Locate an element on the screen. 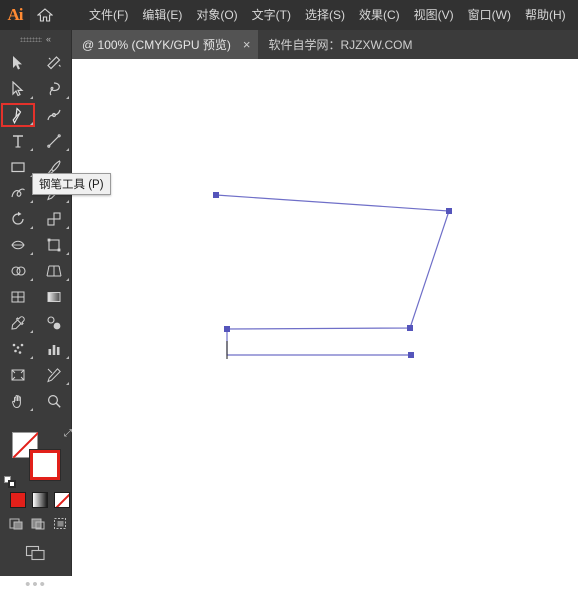  drawn-path is located at coordinates (332, 275).